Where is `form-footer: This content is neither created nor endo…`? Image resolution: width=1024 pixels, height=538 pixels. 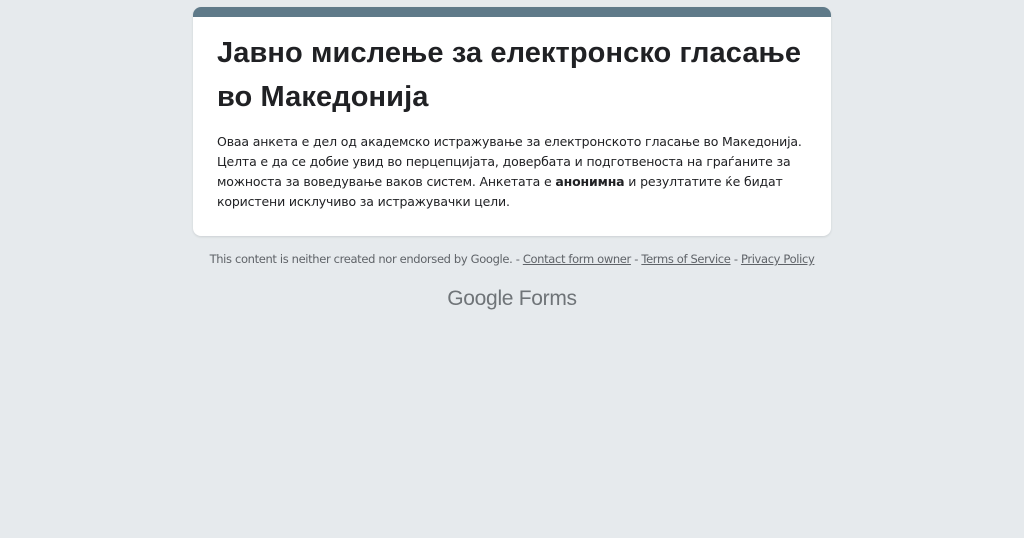
form-footer: This content is neither created nor endo… is located at coordinates (512, 259).